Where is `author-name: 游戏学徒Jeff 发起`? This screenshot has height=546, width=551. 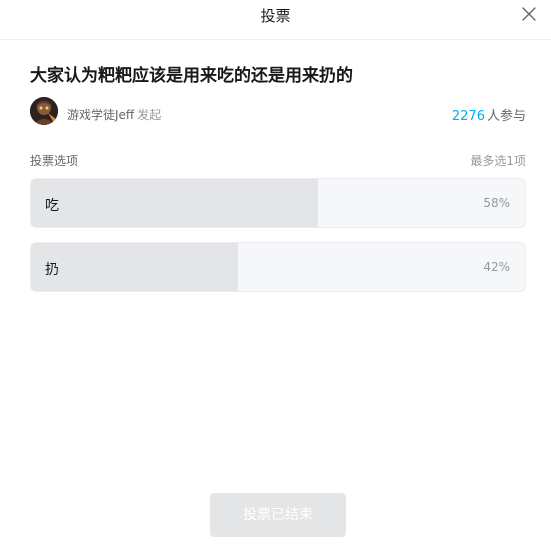
author-name: 游戏学徒Jeff 发起 is located at coordinates (114, 114).